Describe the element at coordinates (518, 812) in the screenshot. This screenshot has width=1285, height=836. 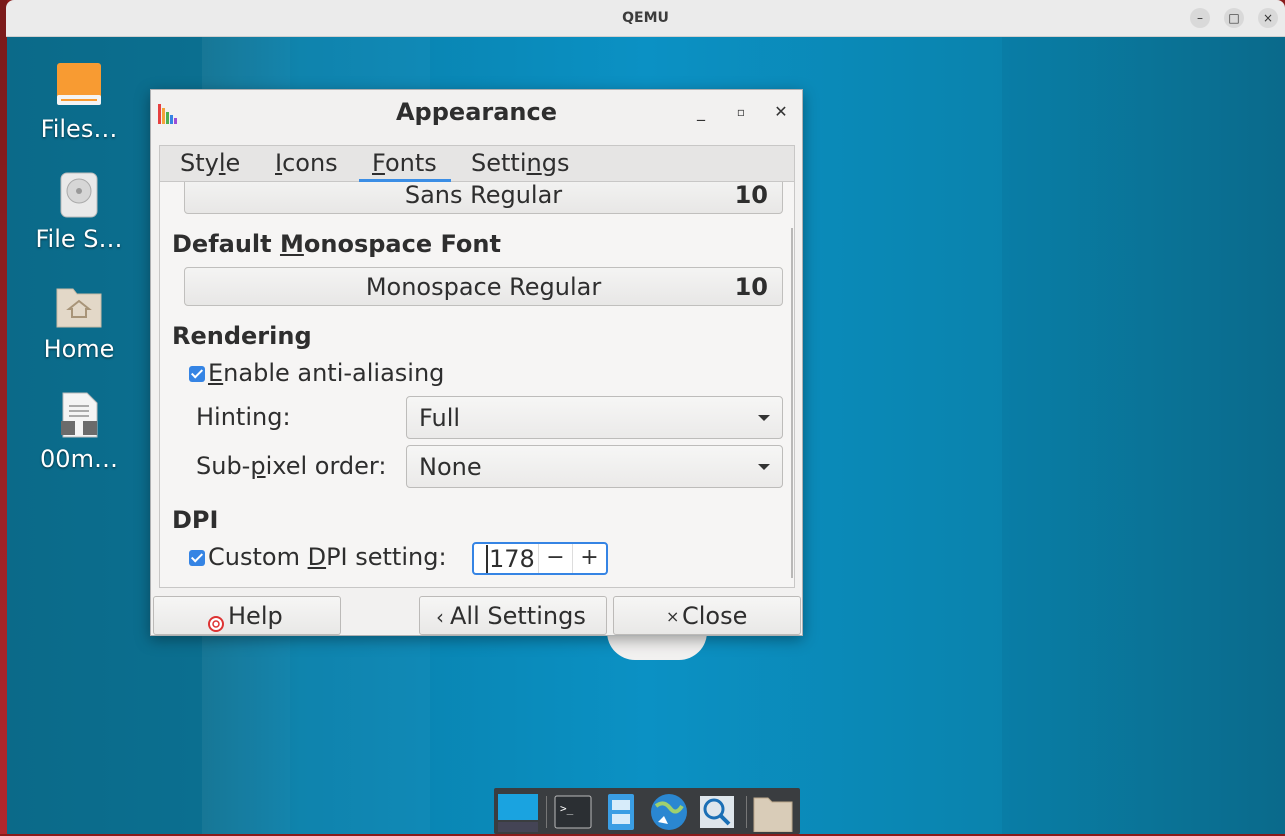
I see `show-desktop-icon` at that location.